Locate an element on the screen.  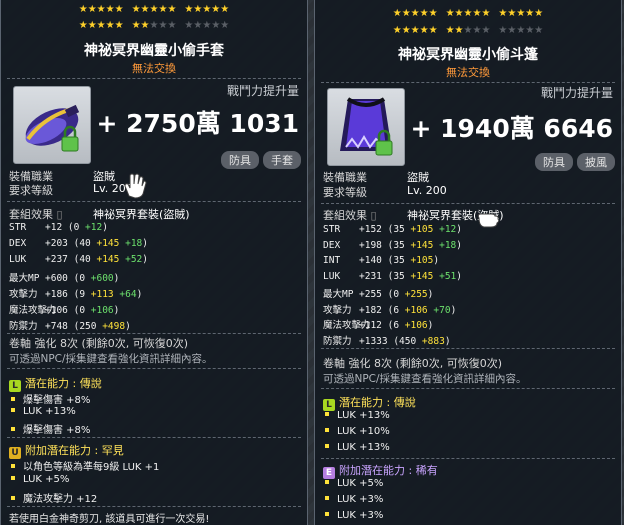
stat-part: +152 (35 is located at coordinates (385, 229).